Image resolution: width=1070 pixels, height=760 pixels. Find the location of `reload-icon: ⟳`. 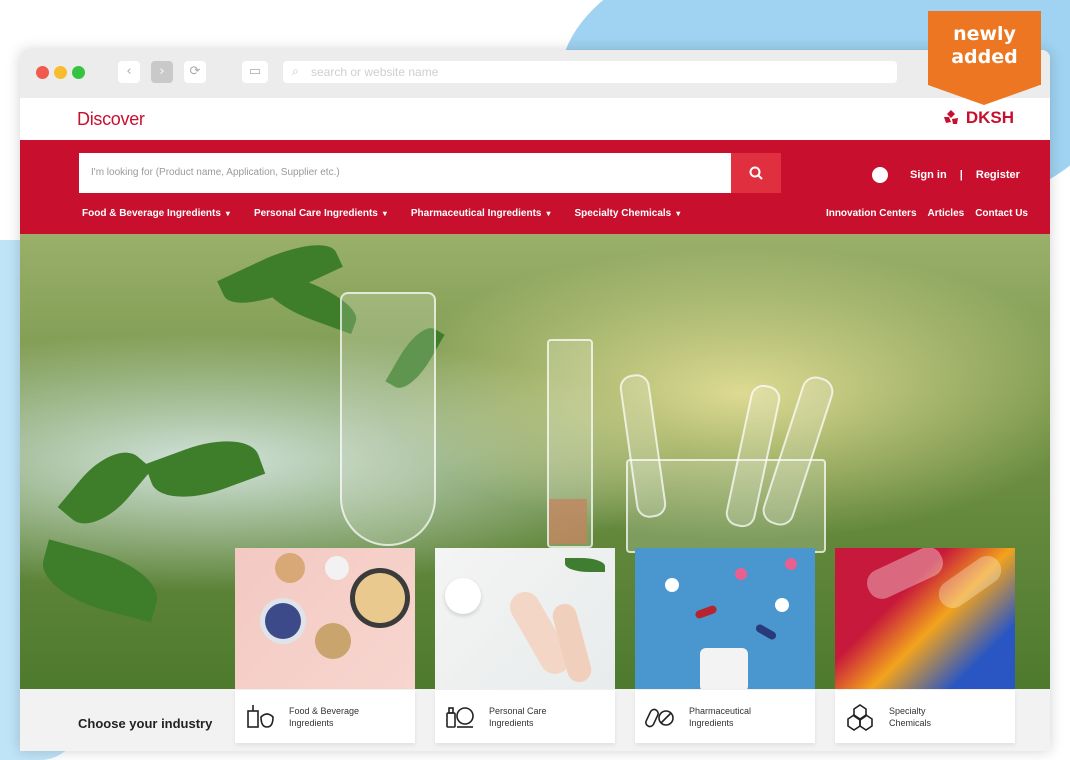

reload-icon: ⟳ is located at coordinates (195, 71).